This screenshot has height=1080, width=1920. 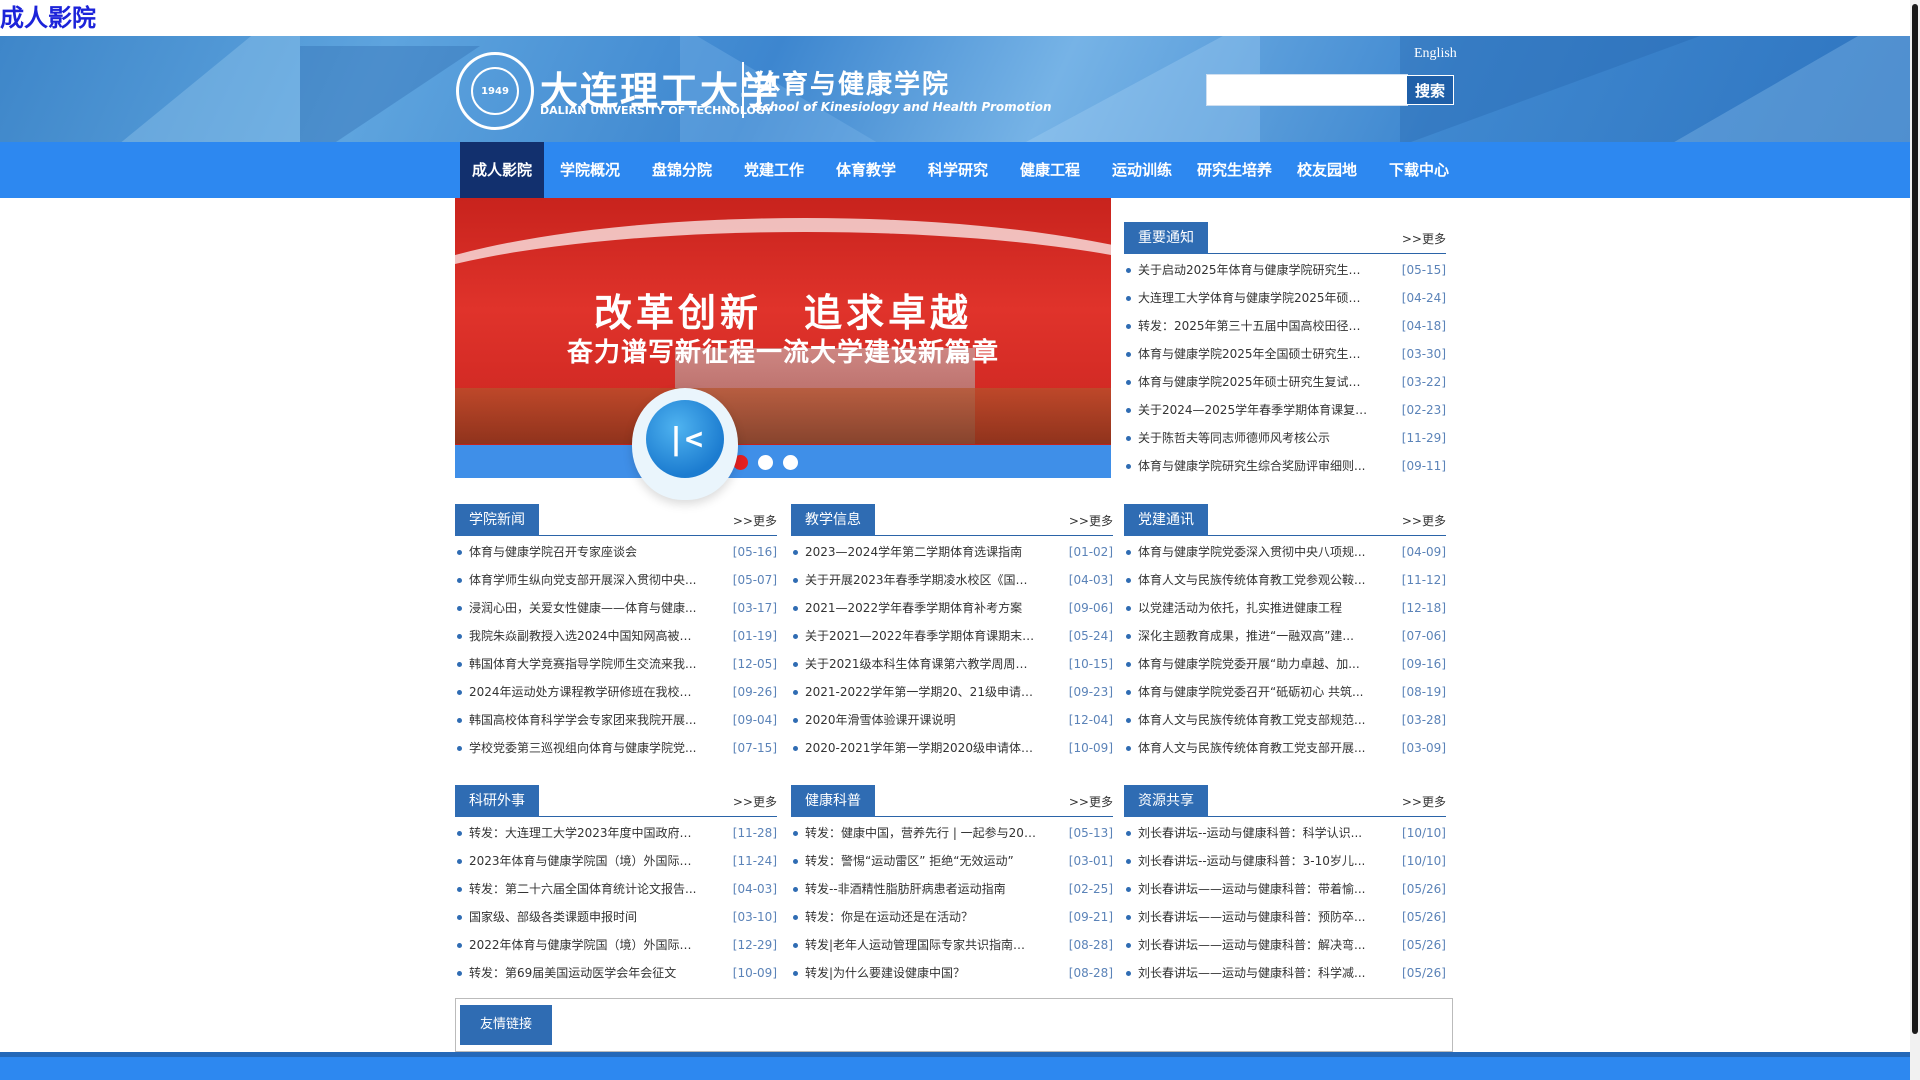 I want to click on list-item: 刘长春讲坛——运动与健康科普：预防卒... [05/26], so click(x=1285, y=917).